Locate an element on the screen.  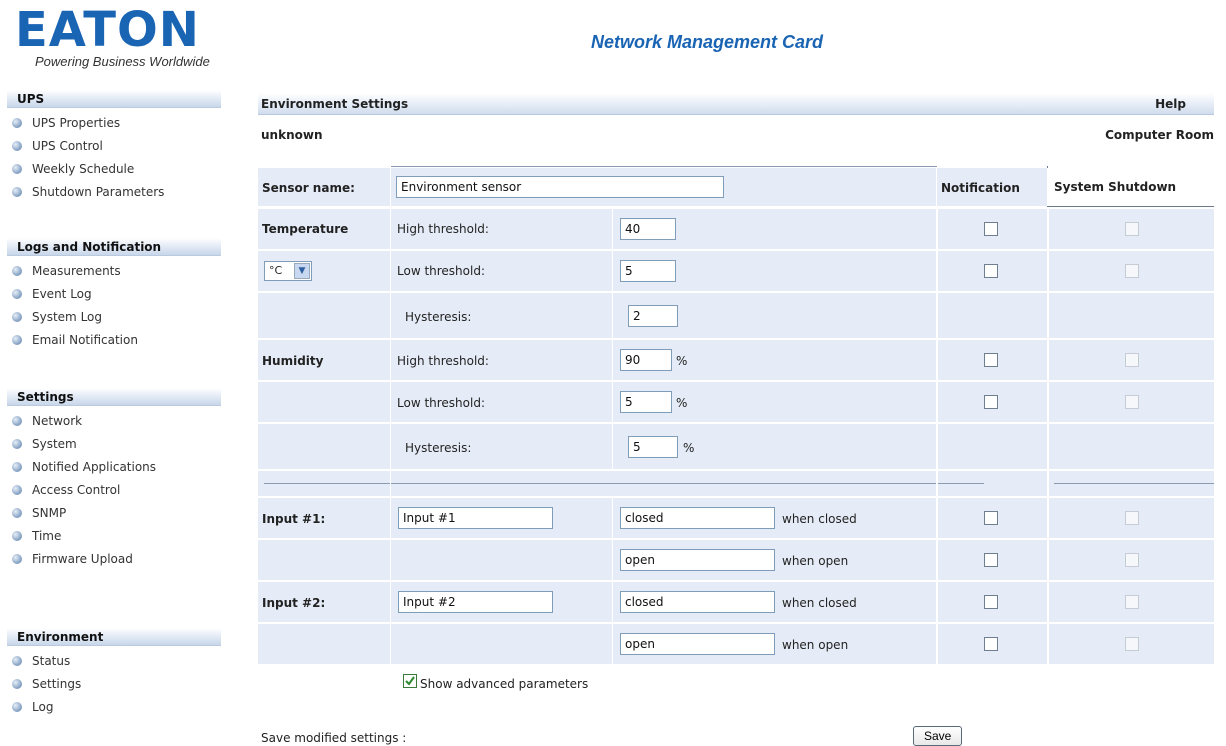
notification-header: Notification is located at coordinates (980, 188).